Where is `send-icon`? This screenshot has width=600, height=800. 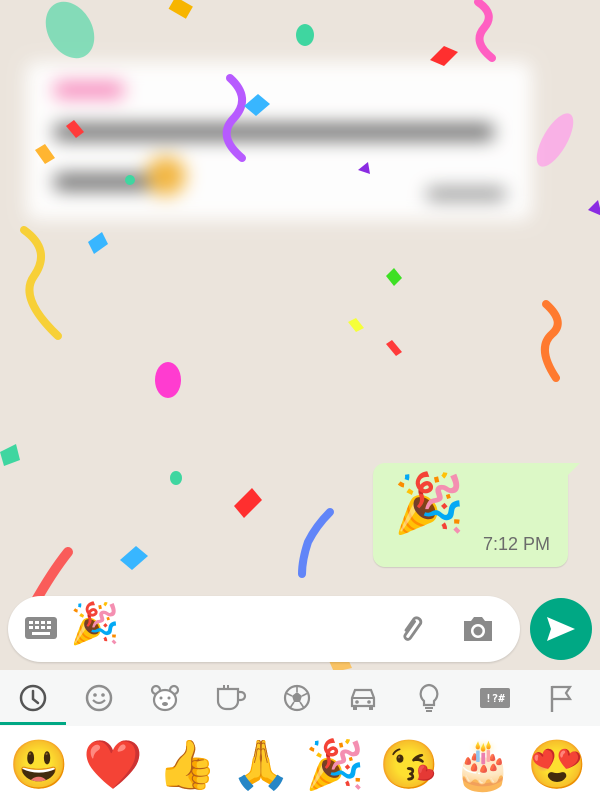 send-icon is located at coordinates (561, 629).